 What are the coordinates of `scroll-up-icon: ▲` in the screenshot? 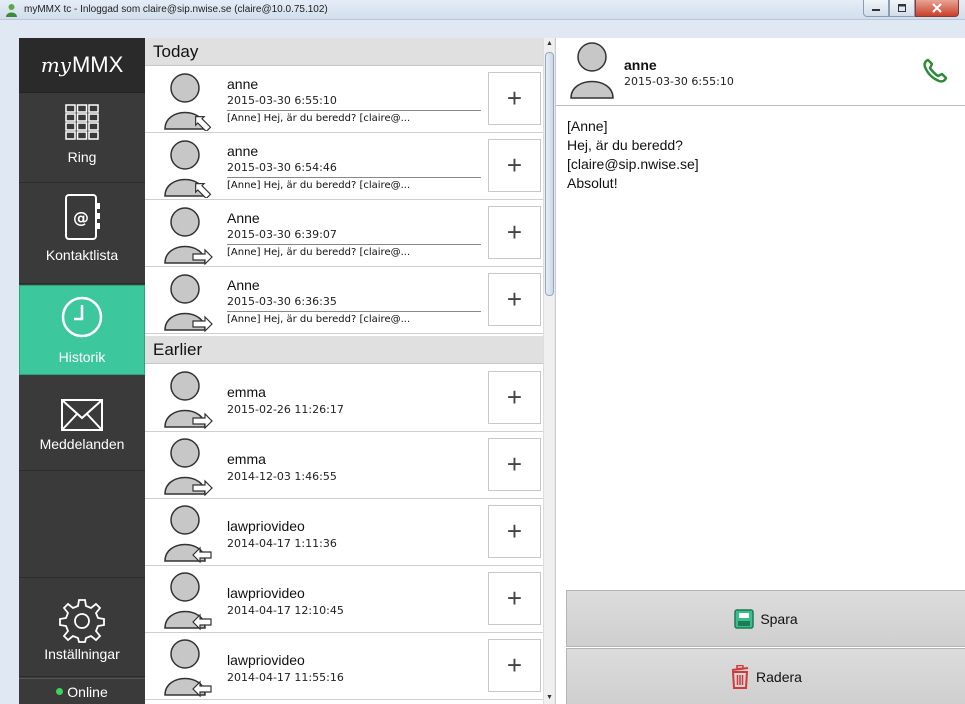 It's located at (549, 44).